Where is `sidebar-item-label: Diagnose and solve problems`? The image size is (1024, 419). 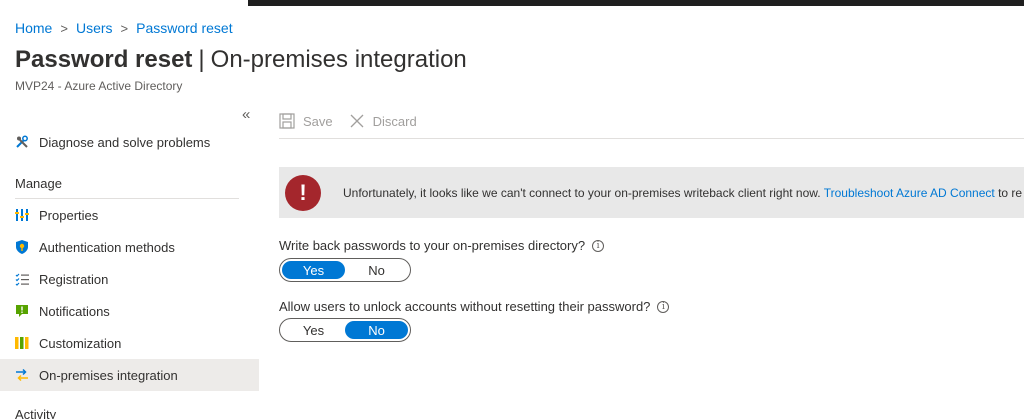
sidebar-item-label: Diagnose and solve problems is located at coordinates (125, 142).